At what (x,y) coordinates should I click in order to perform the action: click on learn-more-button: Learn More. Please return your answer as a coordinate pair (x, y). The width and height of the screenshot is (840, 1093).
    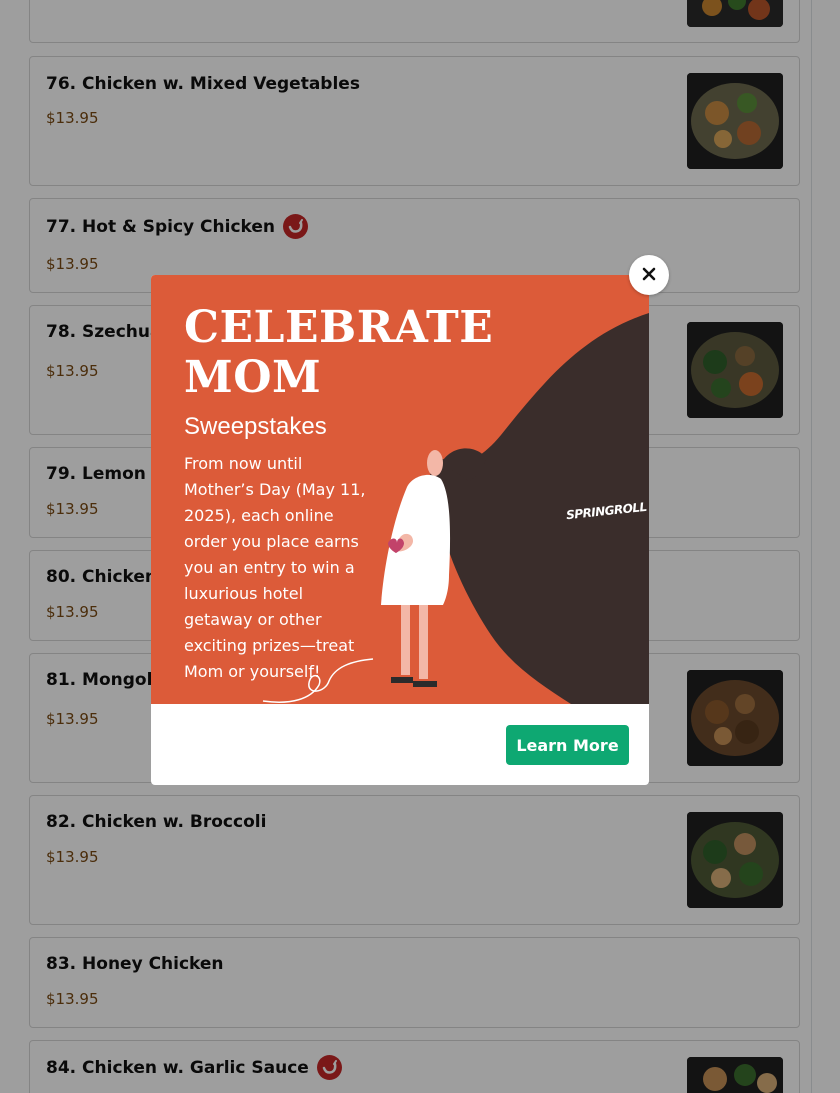
    Looking at the image, I should click on (567, 745).